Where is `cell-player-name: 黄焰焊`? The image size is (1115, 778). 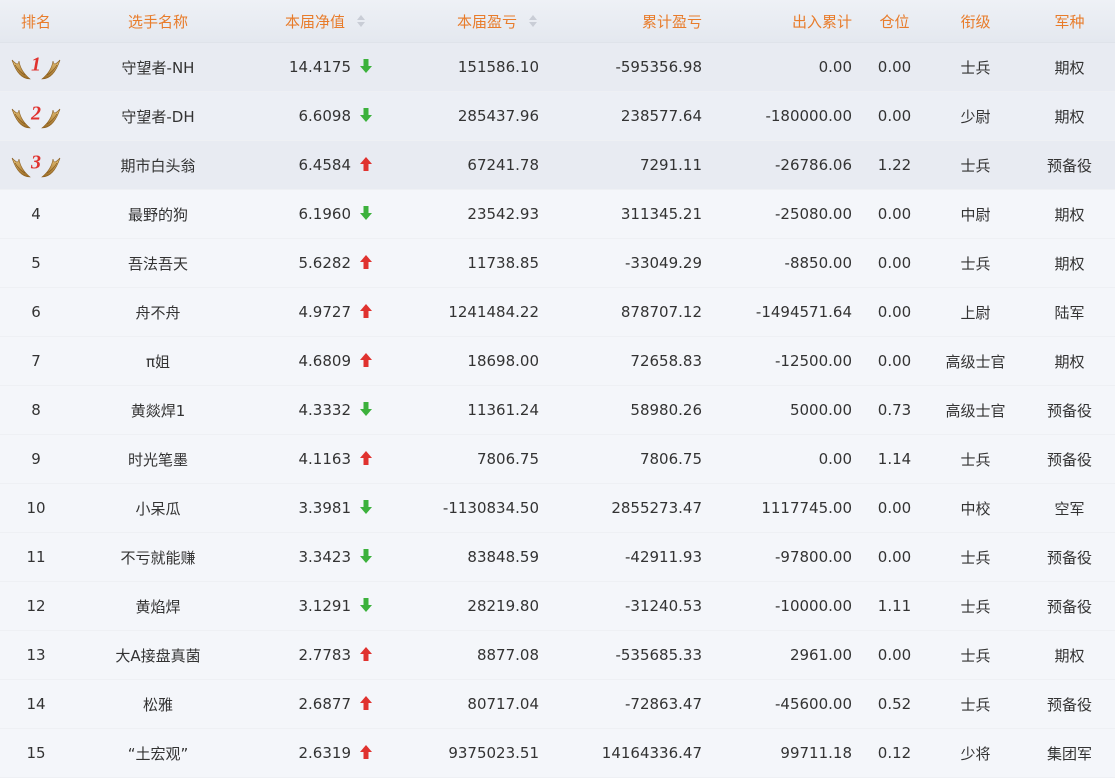 cell-player-name: 黄焰焊 is located at coordinates (158, 606).